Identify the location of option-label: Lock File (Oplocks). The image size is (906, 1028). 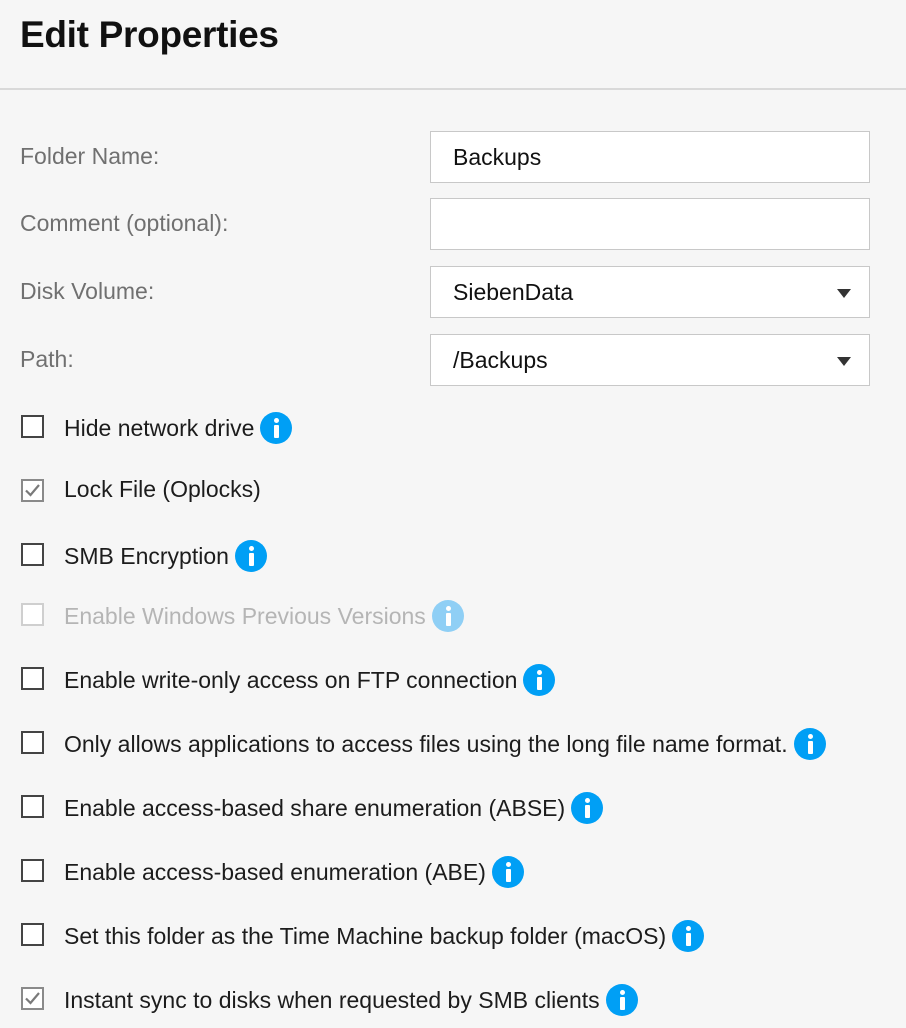
(162, 489).